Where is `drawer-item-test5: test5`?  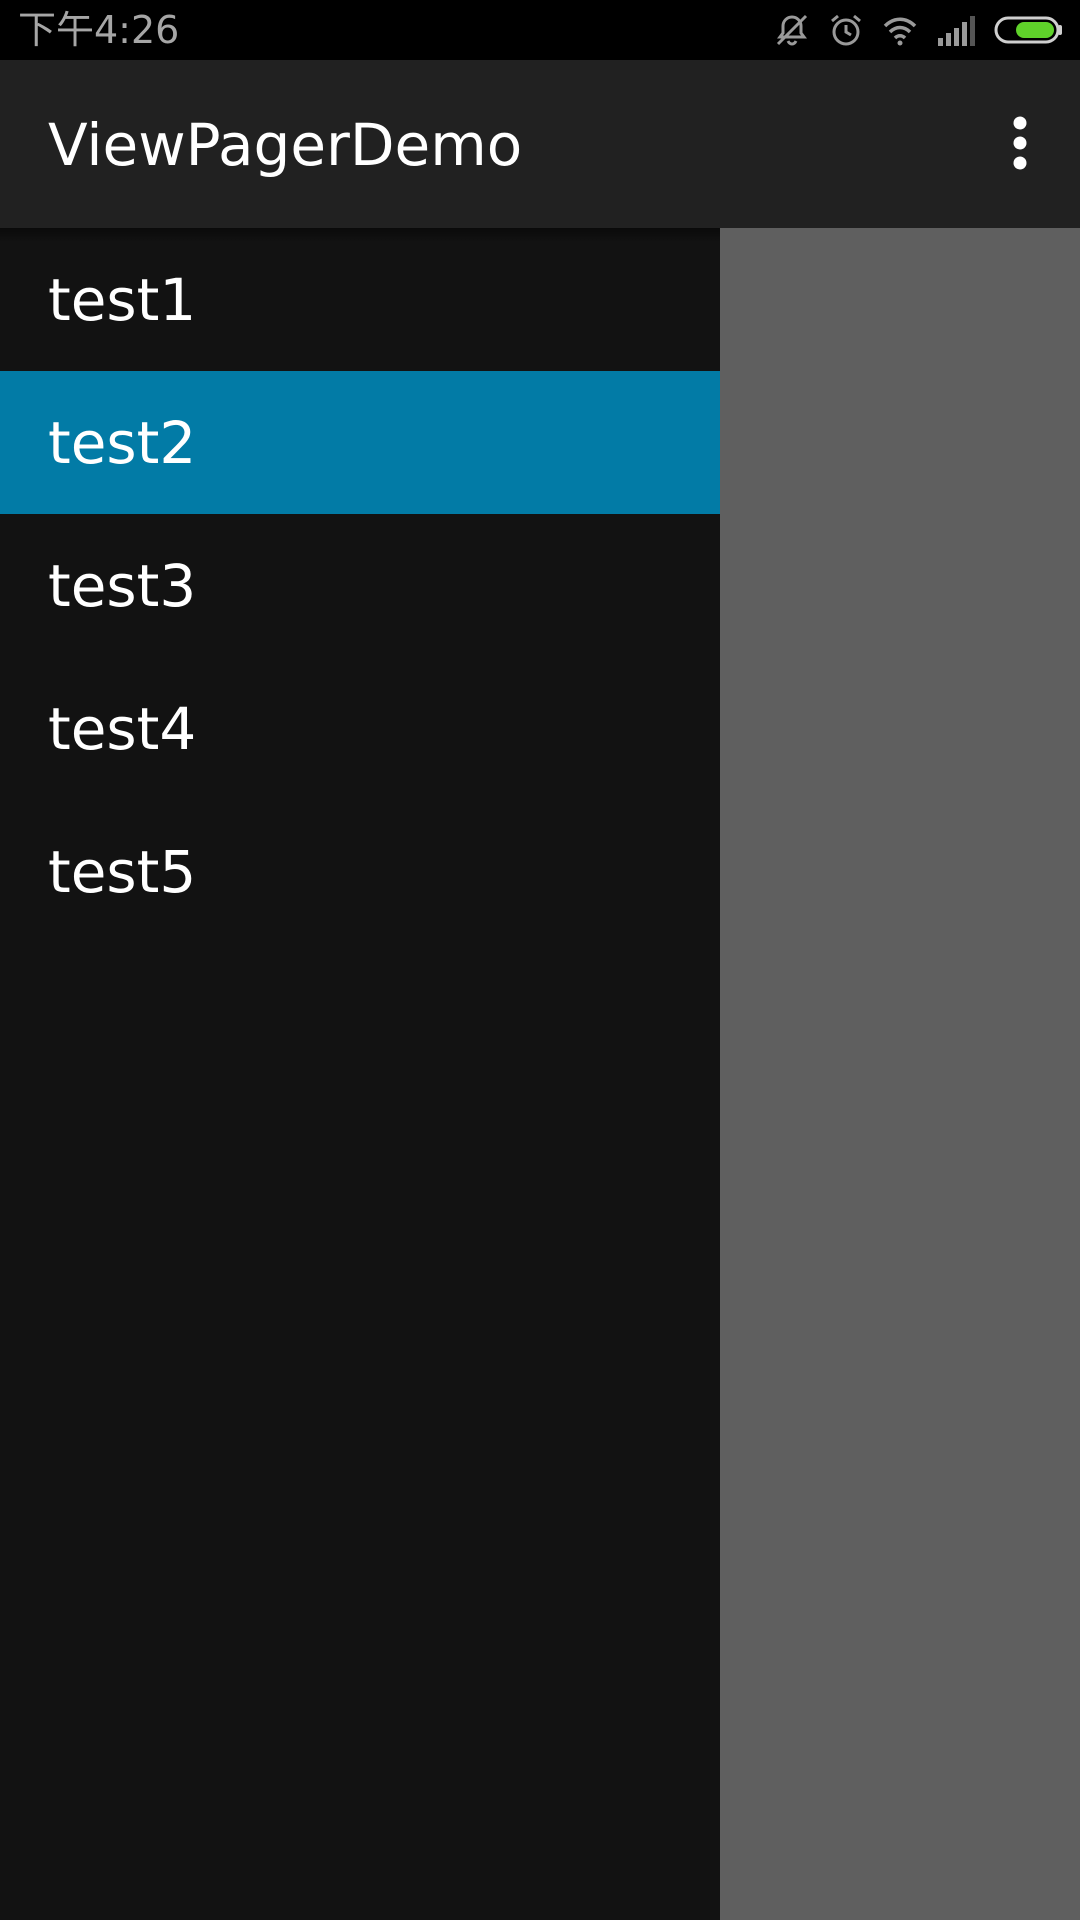
drawer-item-test5: test5 is located at coordinates (360, 871).